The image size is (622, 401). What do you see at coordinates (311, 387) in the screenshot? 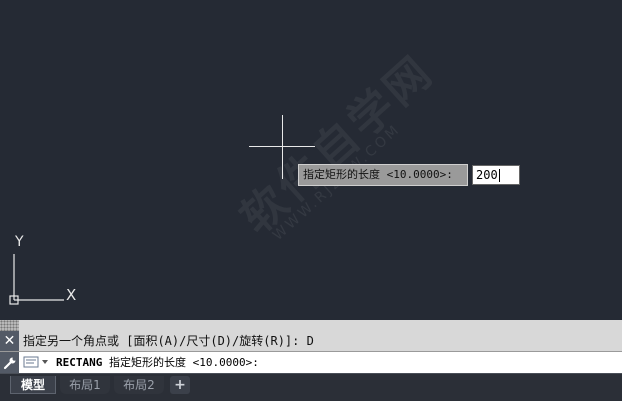
I see `layout-tab-bar: 模型 布局1 布局2 +` at bounding box center [311, 387].